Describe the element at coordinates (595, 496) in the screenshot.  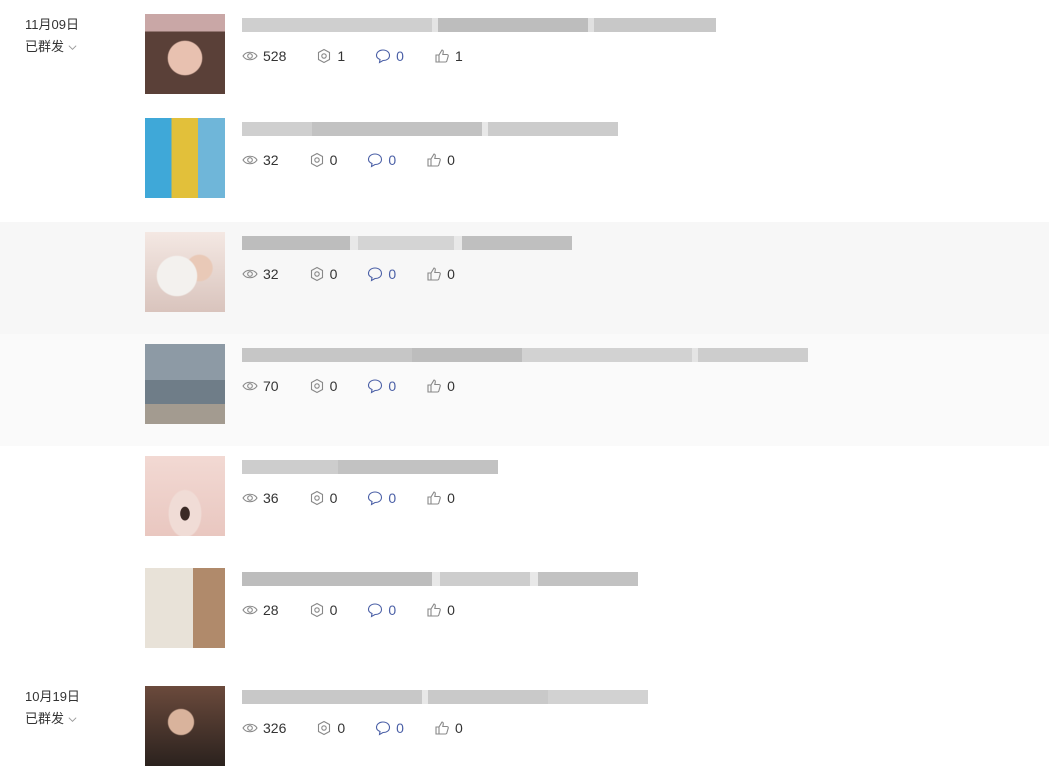
I see `article-row: 36 0 0 0` at that location.